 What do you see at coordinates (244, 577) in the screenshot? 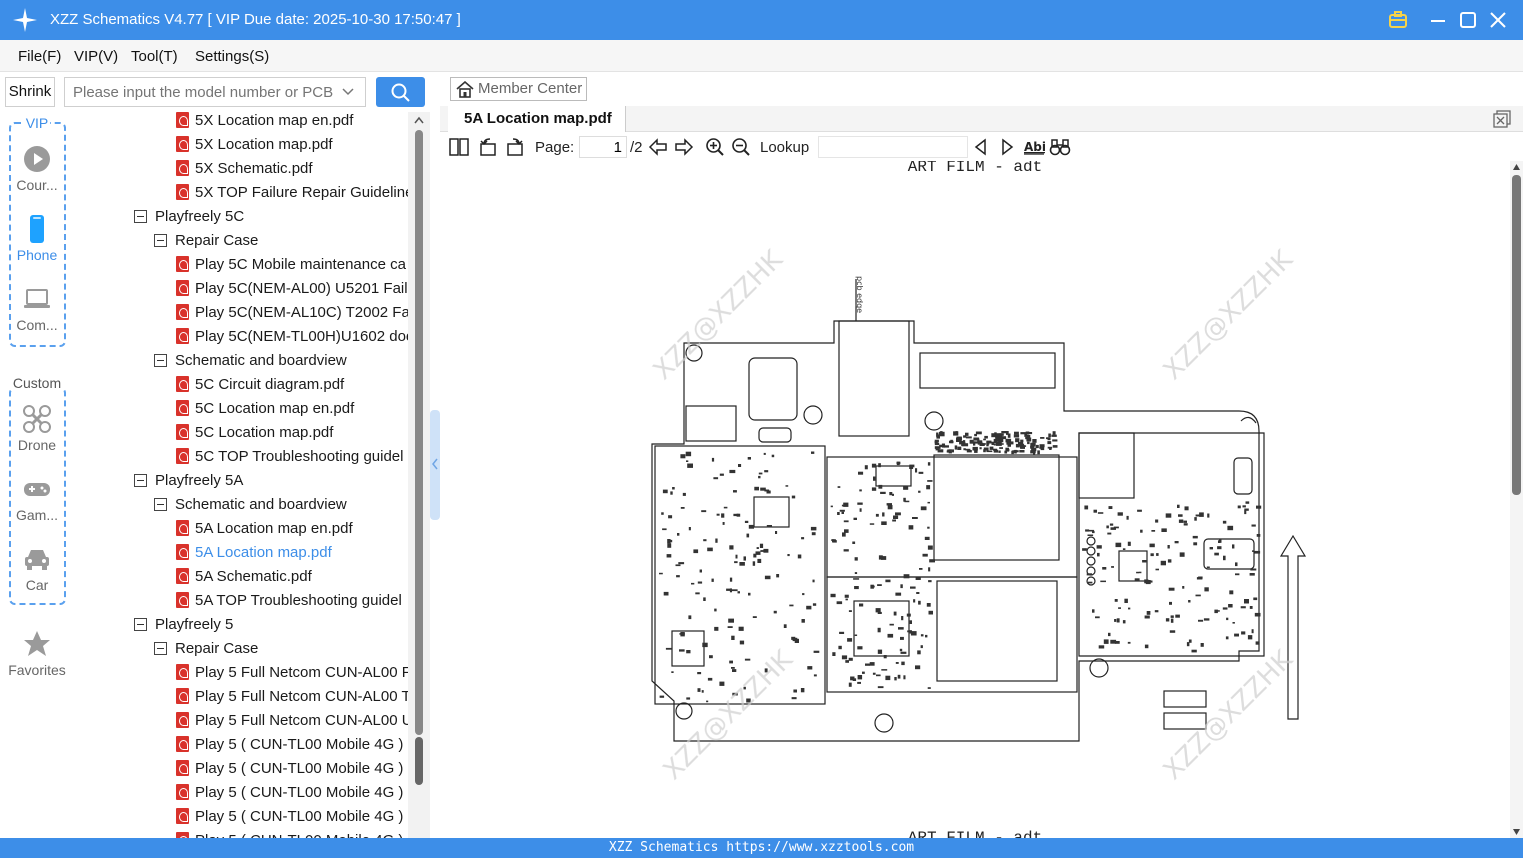
I see `tree-file: 5A Schematic.pdf` at bounding box center [244, 577].